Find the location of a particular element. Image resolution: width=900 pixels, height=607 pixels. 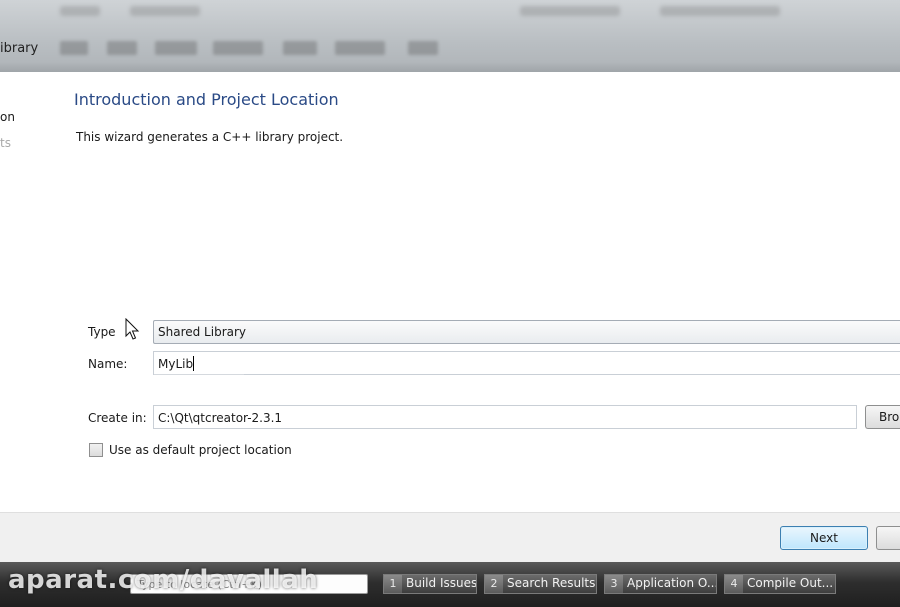

menu-item-debug is located at coordinates (238, 48).